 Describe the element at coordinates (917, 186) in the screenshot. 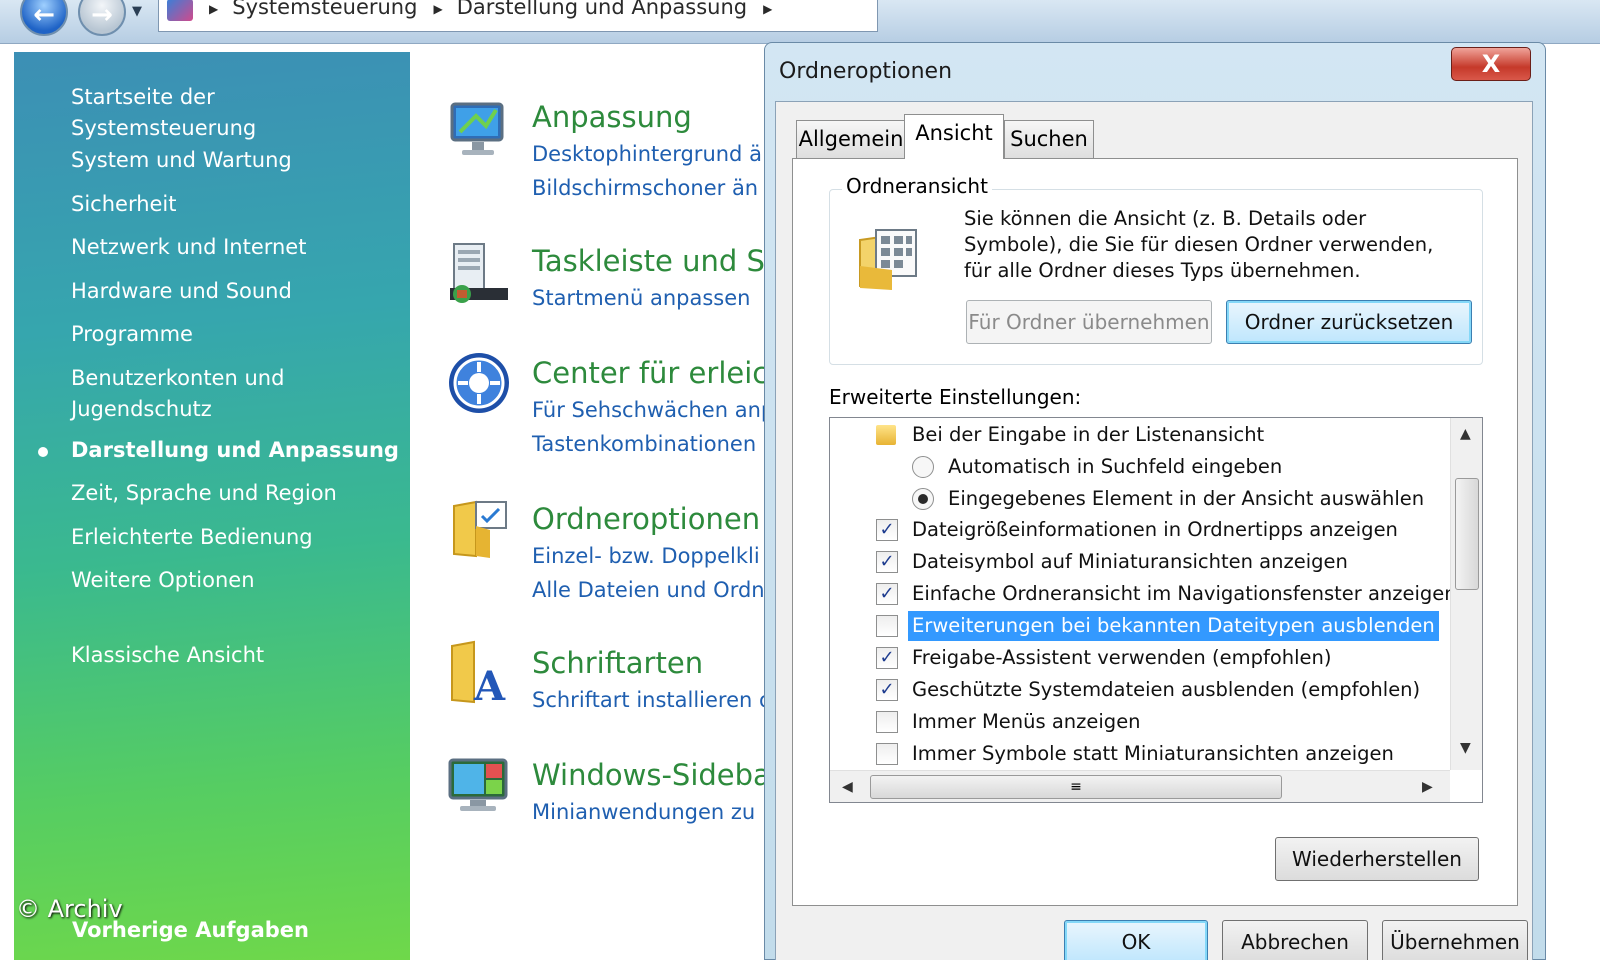

I see `group-label: Ordneransicht` at that location.